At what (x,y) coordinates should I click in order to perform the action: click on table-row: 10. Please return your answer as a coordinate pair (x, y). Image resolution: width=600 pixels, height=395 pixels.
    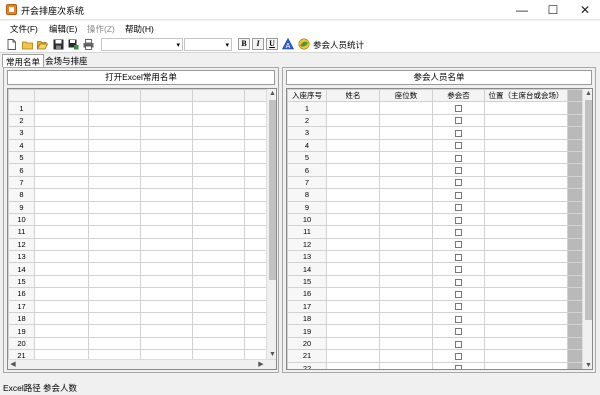
    Looking at the image, I should click on (435, 219).